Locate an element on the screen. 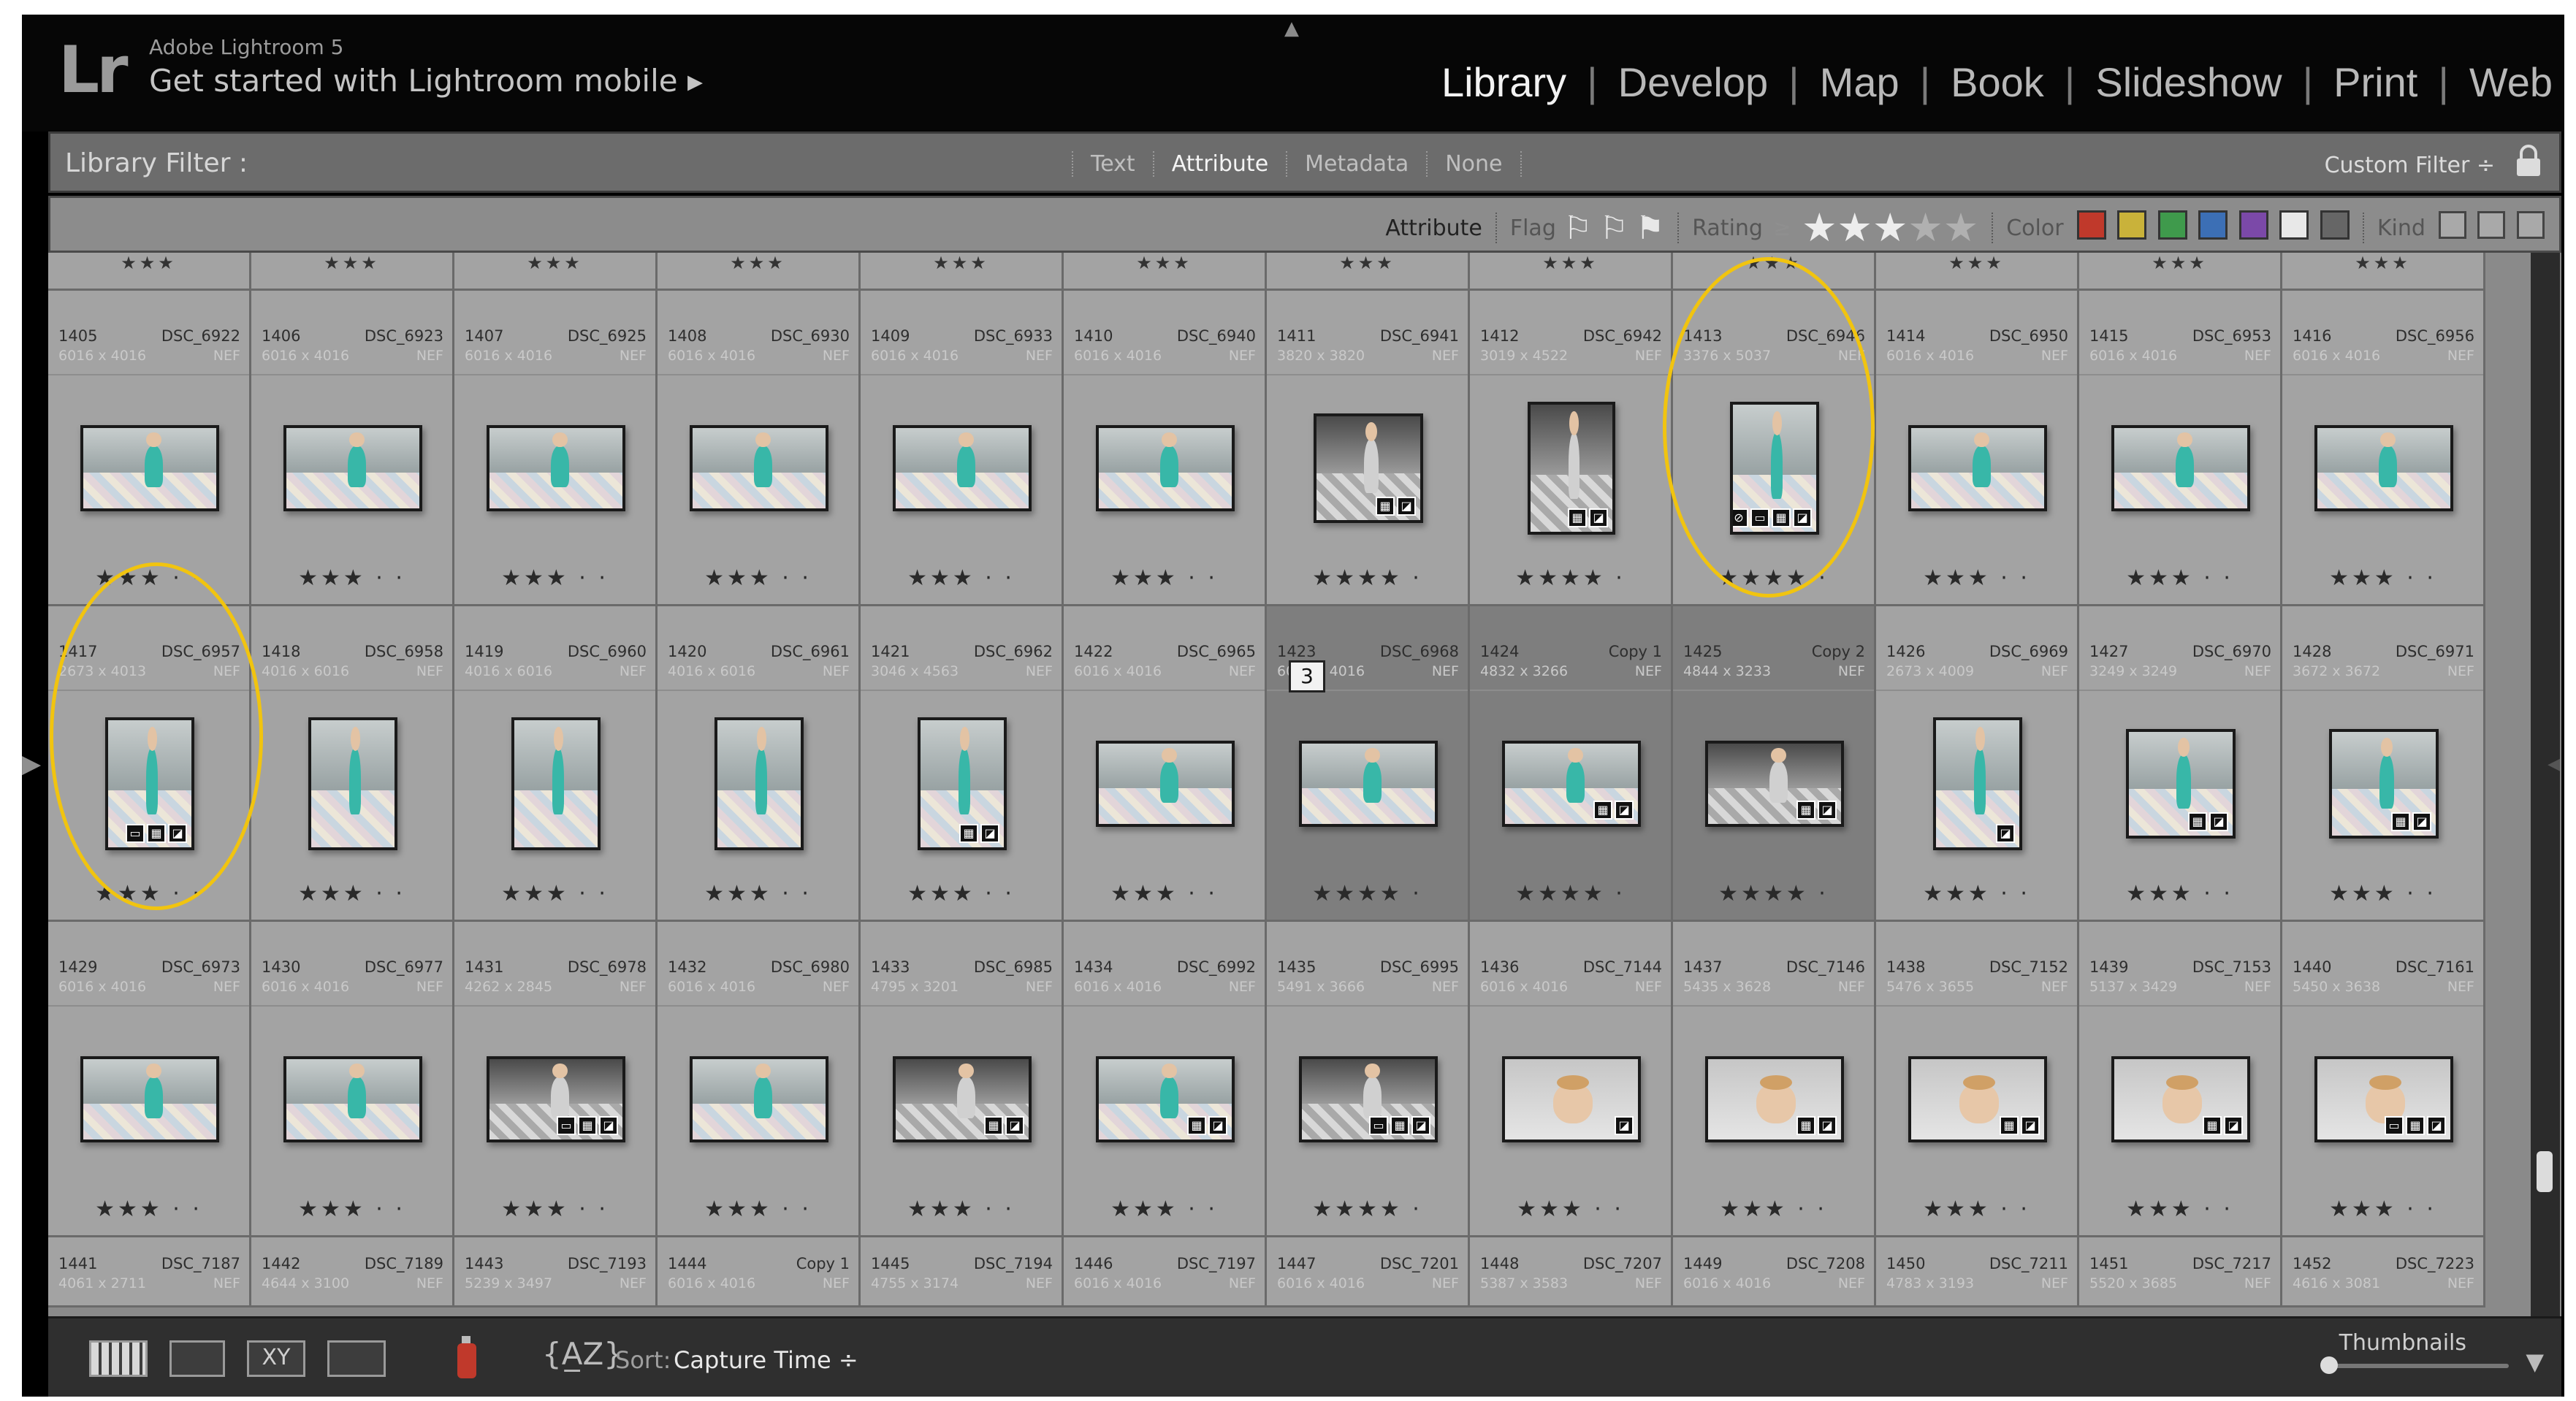 The height and width of the screenshot is (1401, 2576). grid-cell: 1408 DSC_6930 6016 x 4016 NEF ★★★ · · is located at coordinates (759, 448).